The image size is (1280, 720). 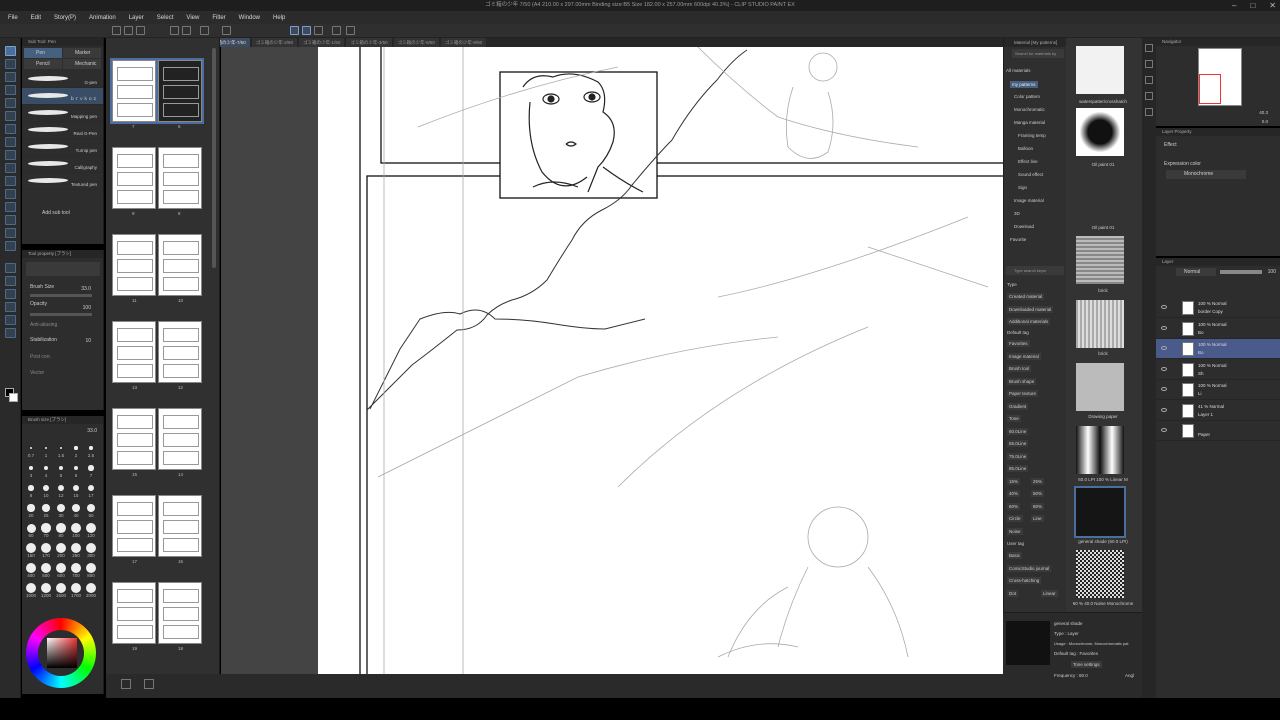 What do you see at coordinates (294, 30) in the screenshot?
I see `snap-ruler-icon` at bounding box center [294, 30].